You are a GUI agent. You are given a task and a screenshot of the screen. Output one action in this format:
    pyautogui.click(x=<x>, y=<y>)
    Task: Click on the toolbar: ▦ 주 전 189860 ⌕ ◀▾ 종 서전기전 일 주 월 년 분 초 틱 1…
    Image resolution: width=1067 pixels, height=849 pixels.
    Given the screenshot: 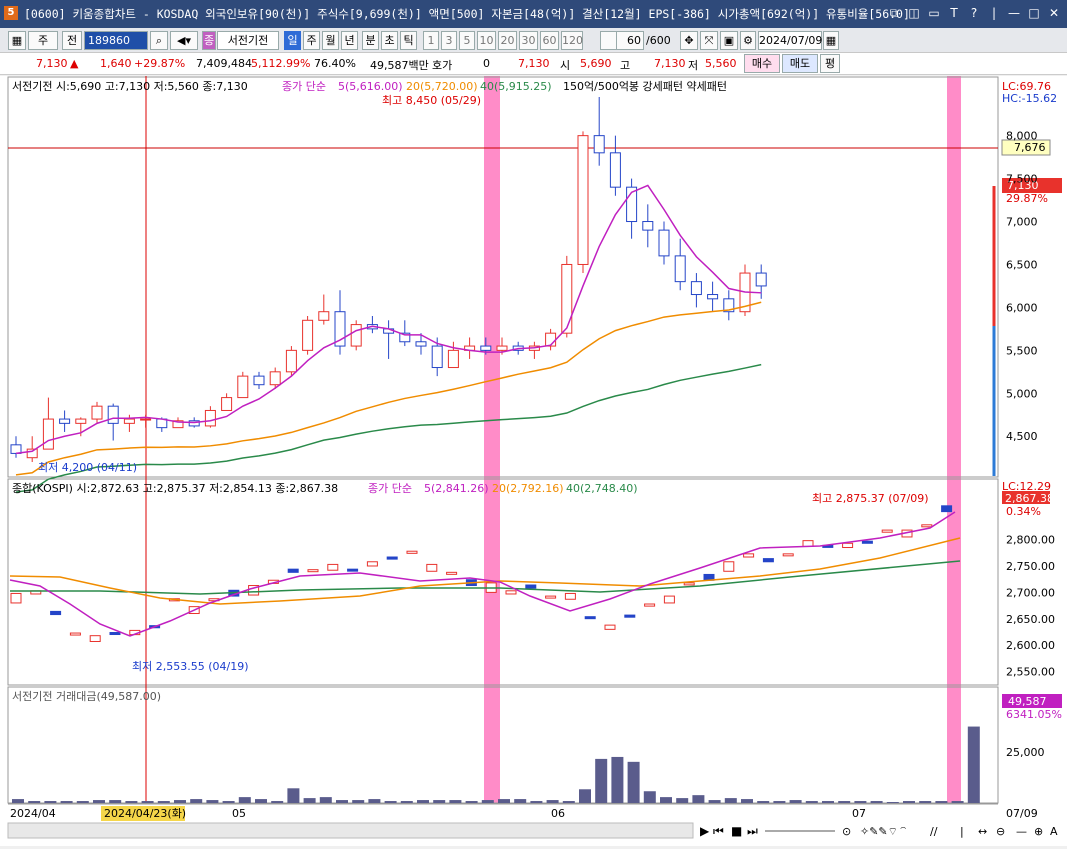 What is the action you would take?
    pyautogui.click(x=533, y=40)
    